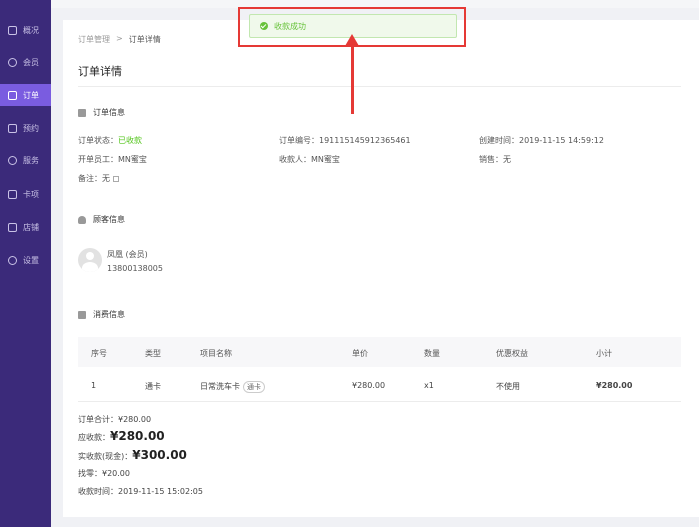 The height and width of the screenshot is (527, 699). I want to click on sidebar-item-settings: 设置, so click(25, 260).